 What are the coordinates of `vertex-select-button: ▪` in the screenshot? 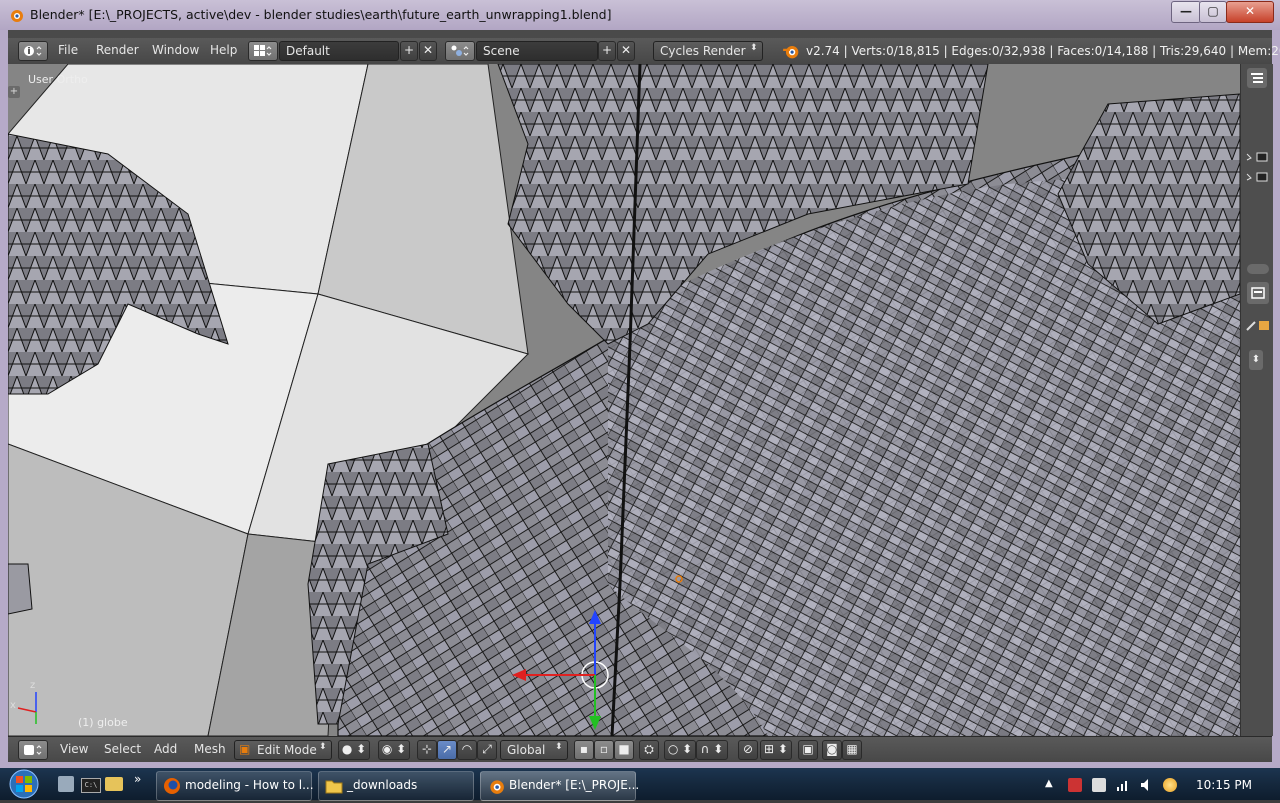 It's located at (584, 750).